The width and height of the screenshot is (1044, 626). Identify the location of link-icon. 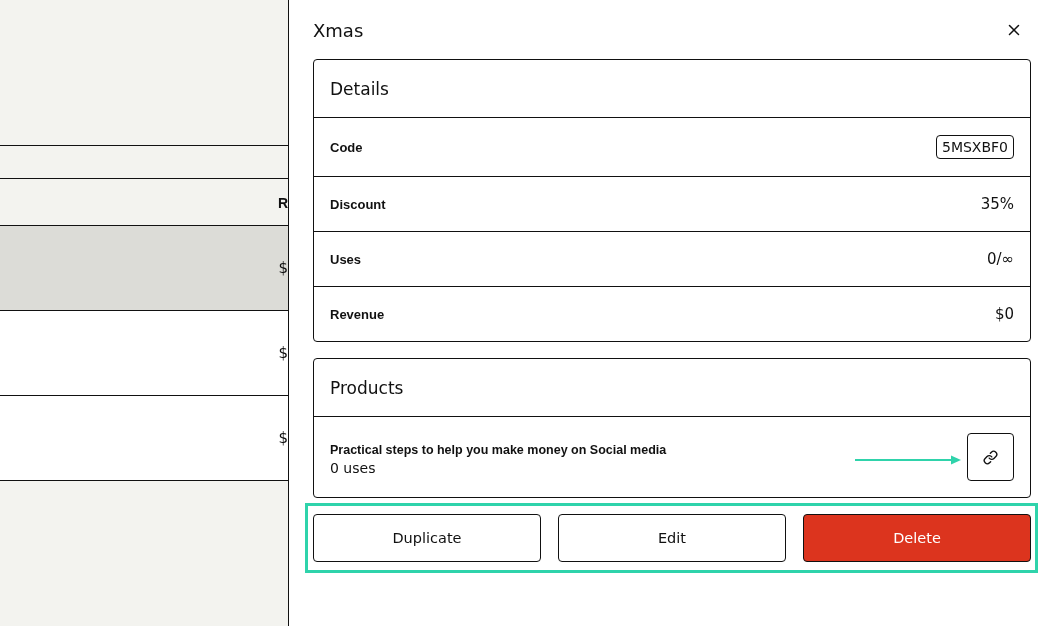
(990, 457).